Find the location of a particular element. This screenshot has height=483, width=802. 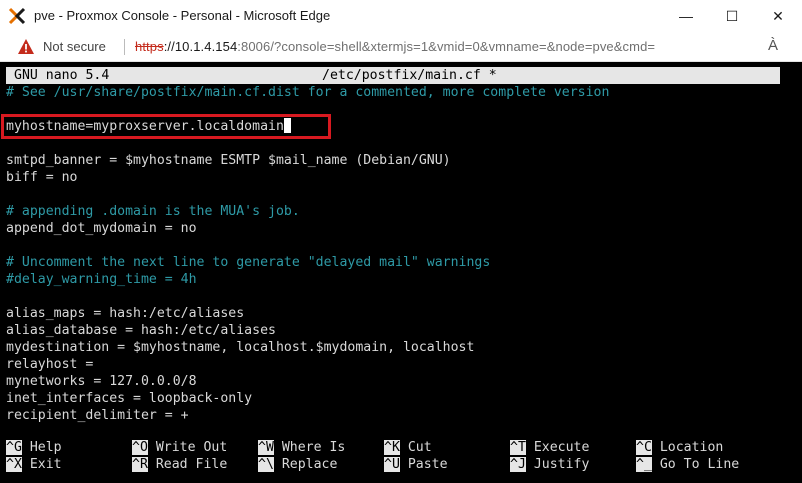

url-host: ://10.1.4.154 is located at coordinates (200, 46).